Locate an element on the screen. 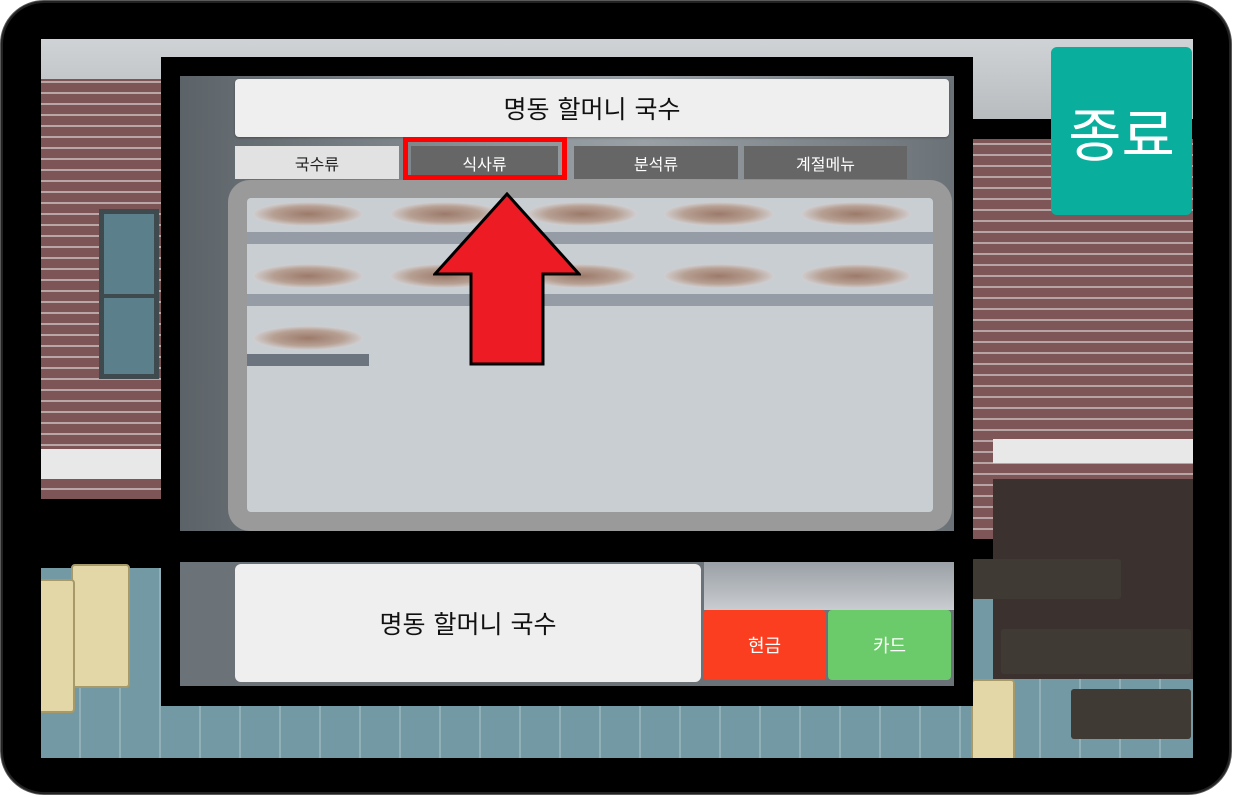 The width and height of the screenshot is (1234, 797). order-summary: 명동 할머니 국수 is located at coordinates (468, 623).